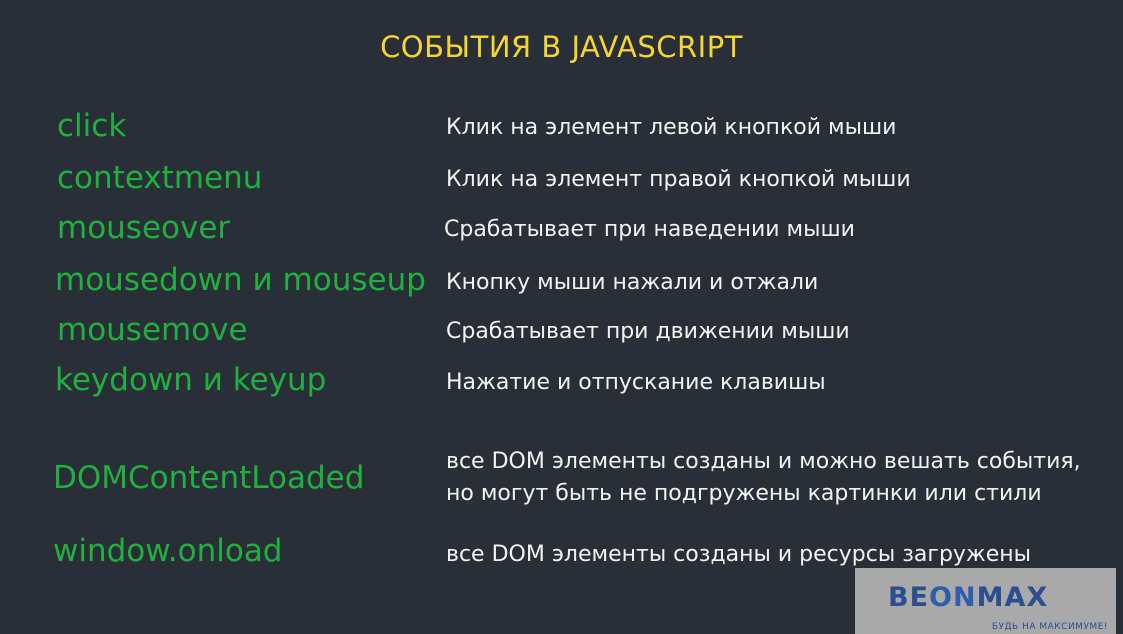  I want to click on event-name-keydown-keyup: keydown и keyup, so click(191, 380).